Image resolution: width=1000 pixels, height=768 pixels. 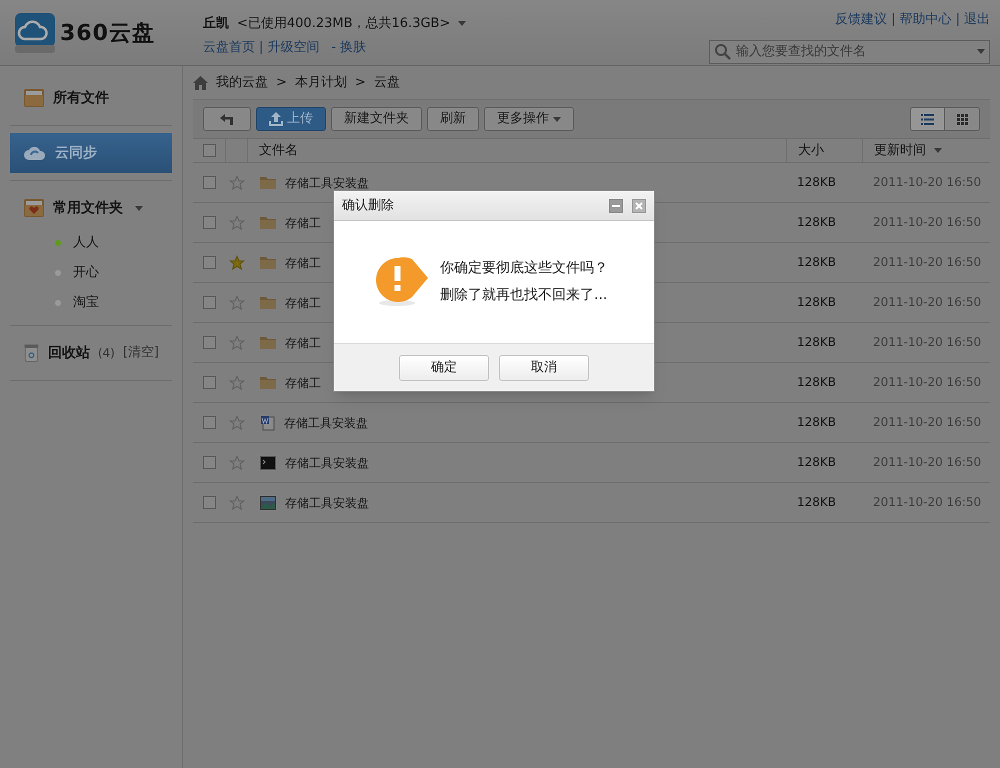 I want to click on more-actions-button: 更多操作, so click(x=529, y=119).